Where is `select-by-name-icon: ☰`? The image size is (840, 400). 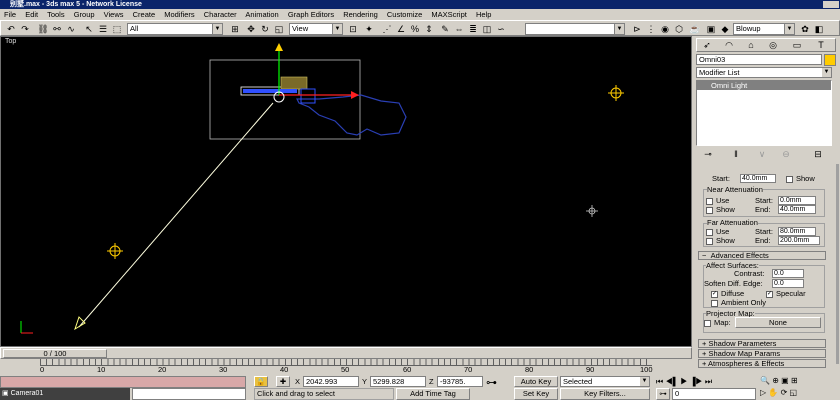
select-by-name-icon: ☰ is located at coordinates (103, 29).